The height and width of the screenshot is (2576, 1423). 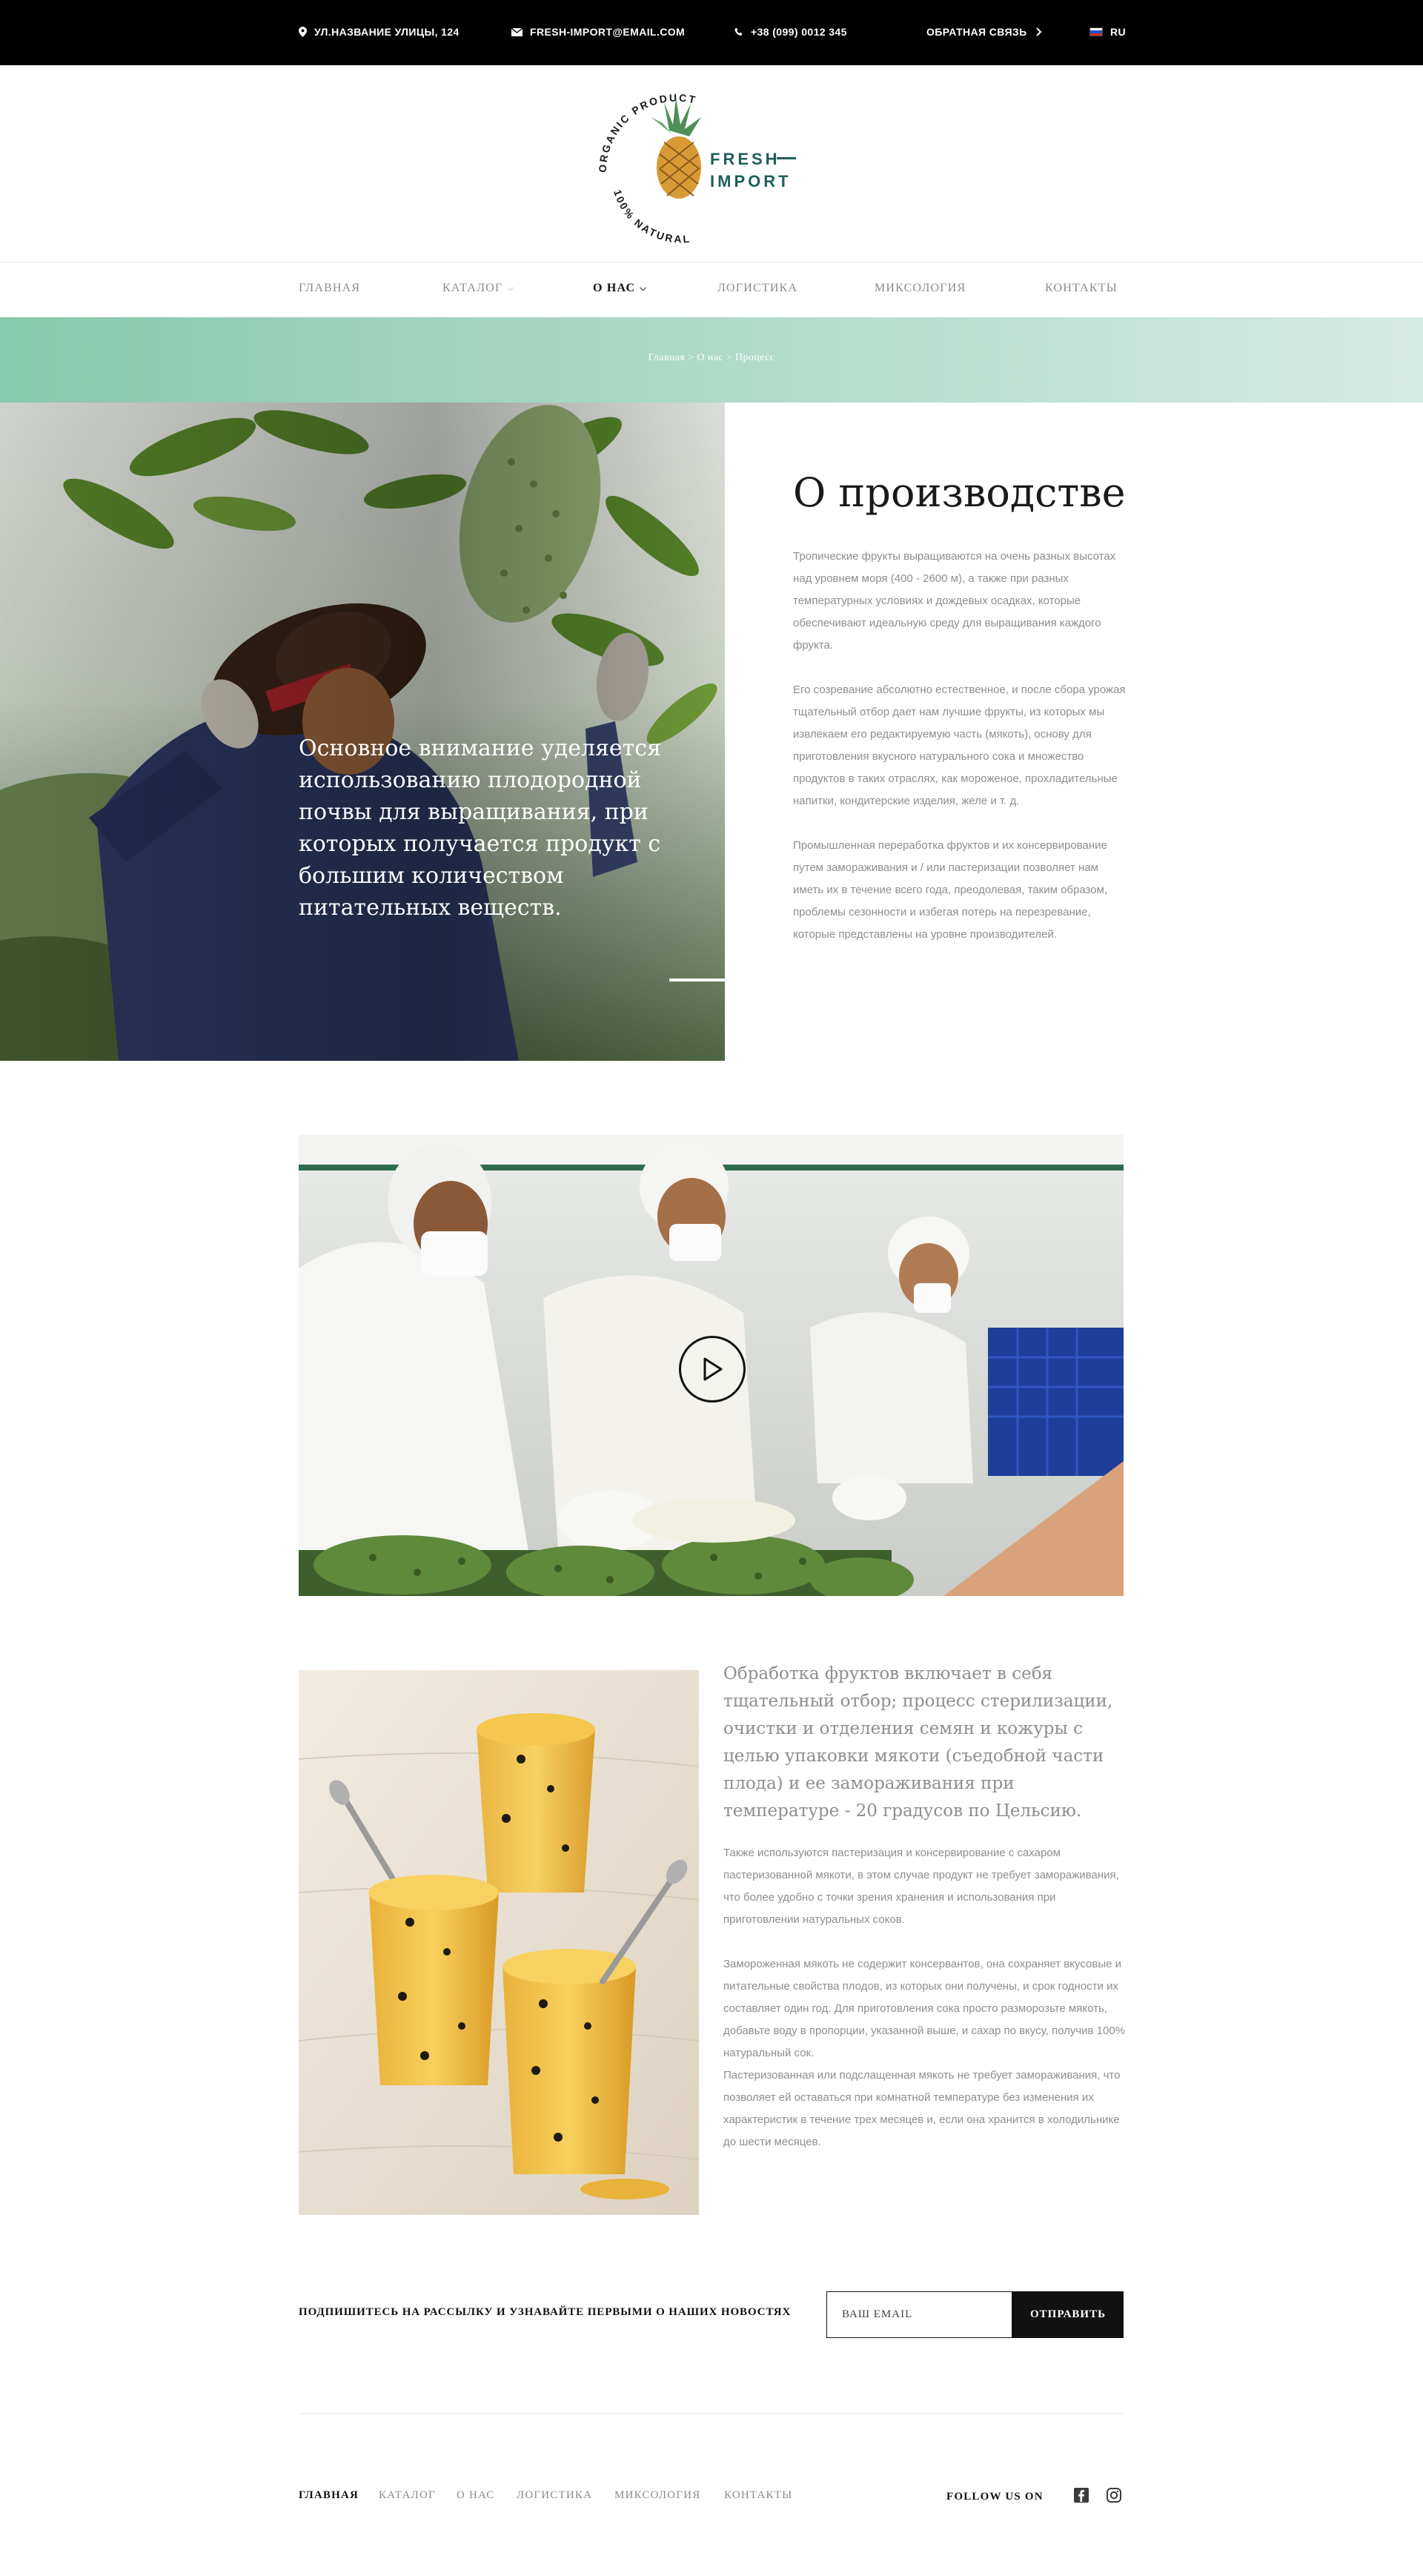 I want to click on page-title: О производстве, so click(x=959, y=492).